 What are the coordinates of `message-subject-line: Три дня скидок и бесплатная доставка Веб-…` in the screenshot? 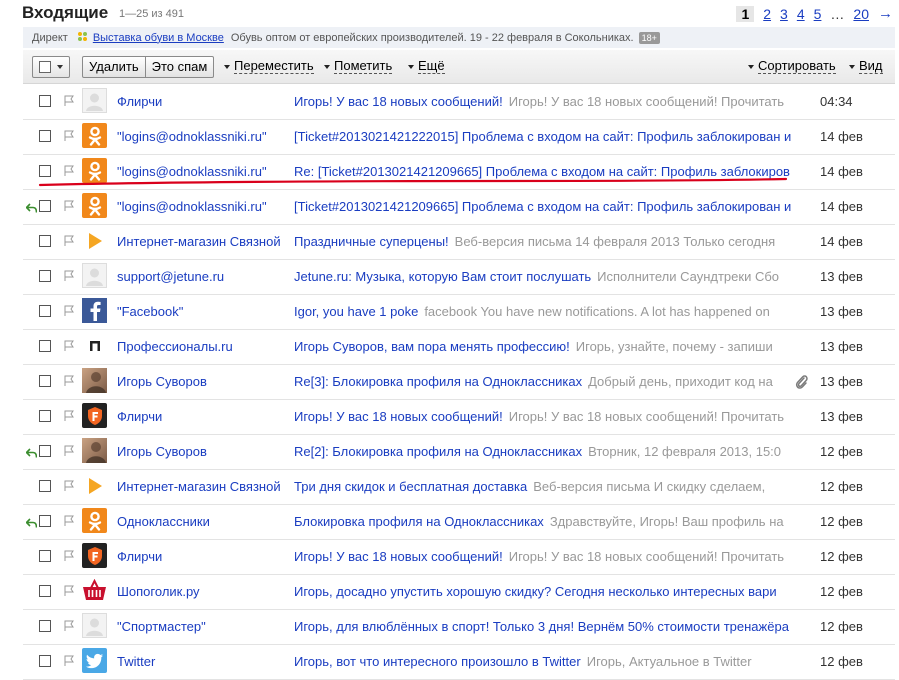 It's located at (552, 486).